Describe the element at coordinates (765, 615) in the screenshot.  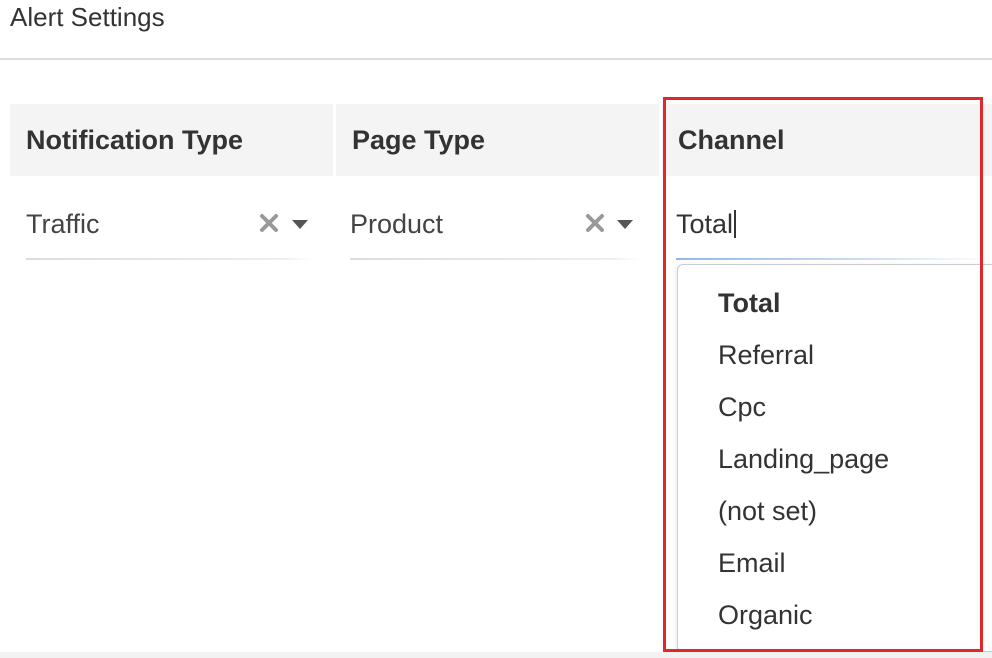
I see `dropdown-option: Organic` at that location.